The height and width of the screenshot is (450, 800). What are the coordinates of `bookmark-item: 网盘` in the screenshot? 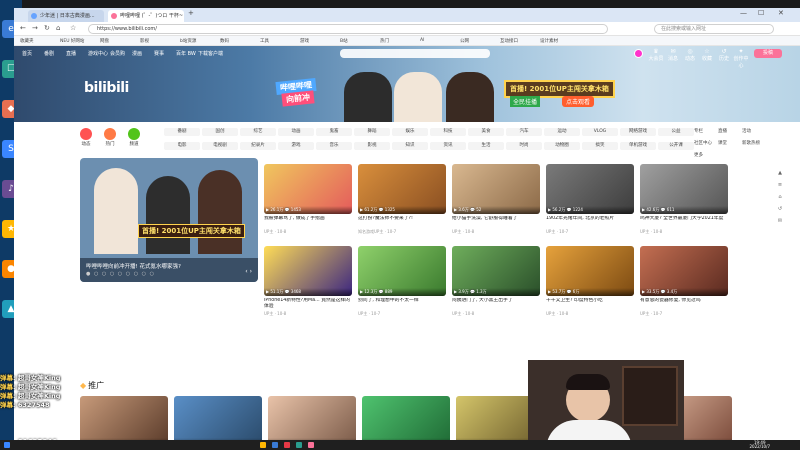 It's located at (104, 41).